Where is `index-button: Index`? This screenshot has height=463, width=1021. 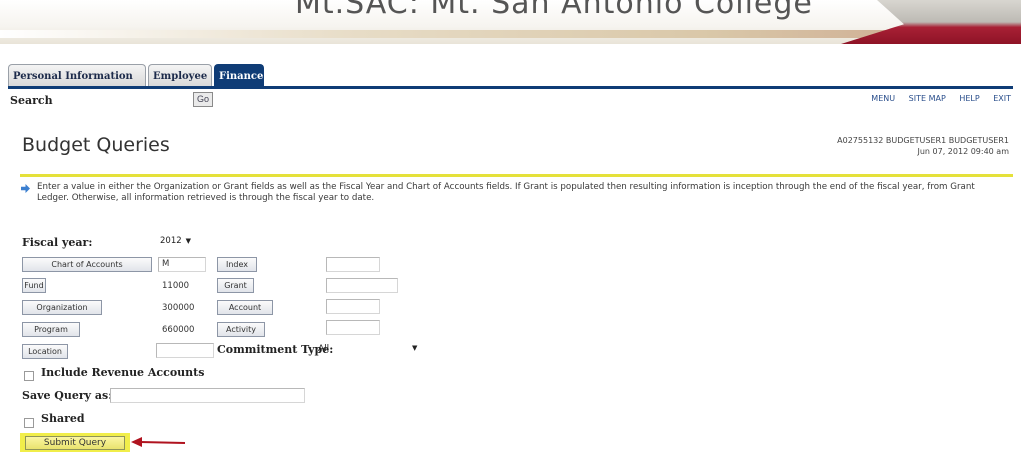
index-button: Index is located at coordinates (237, 264).